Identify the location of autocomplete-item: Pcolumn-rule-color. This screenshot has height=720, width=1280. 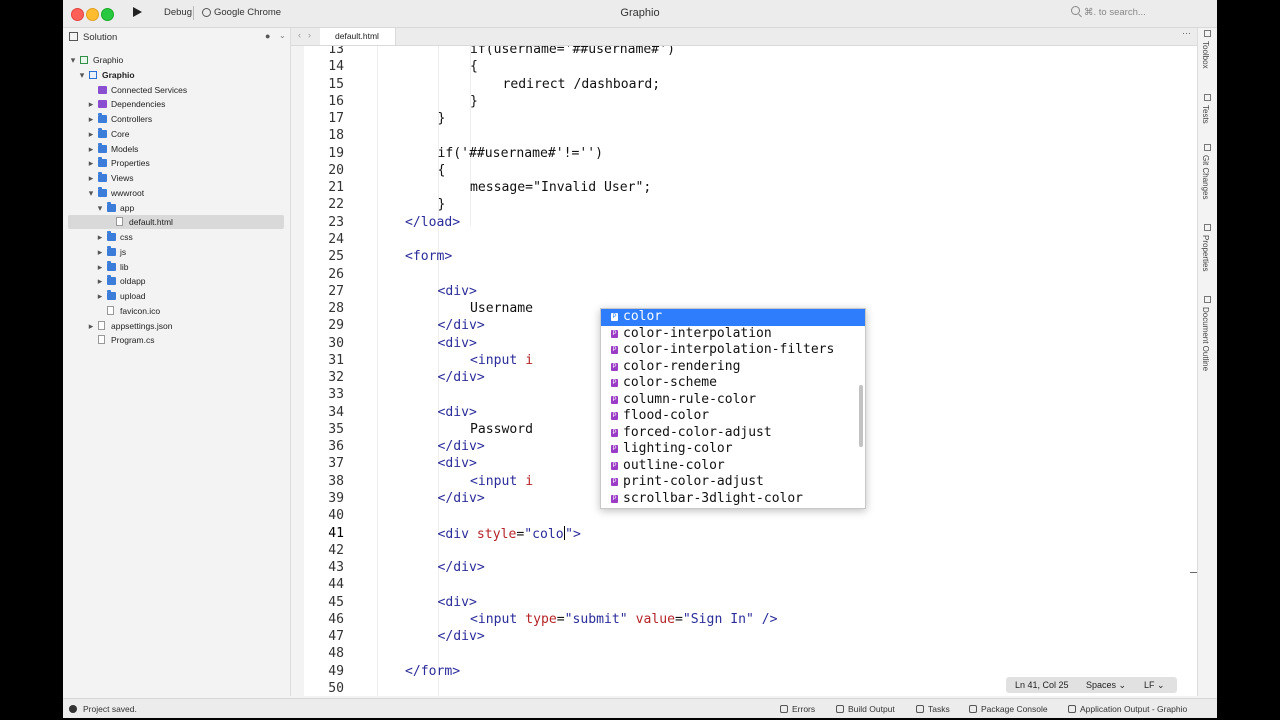
(733, 400).